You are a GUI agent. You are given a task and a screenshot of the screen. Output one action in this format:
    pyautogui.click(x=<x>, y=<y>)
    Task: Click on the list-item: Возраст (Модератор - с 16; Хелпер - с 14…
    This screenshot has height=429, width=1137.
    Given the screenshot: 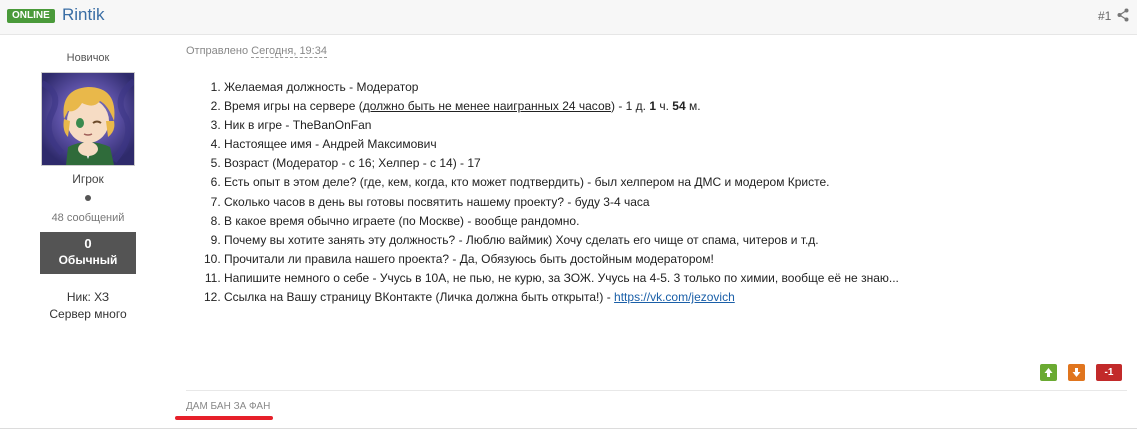 What is the action you would take?
    pyautogui.click(x=675, y=163)
    